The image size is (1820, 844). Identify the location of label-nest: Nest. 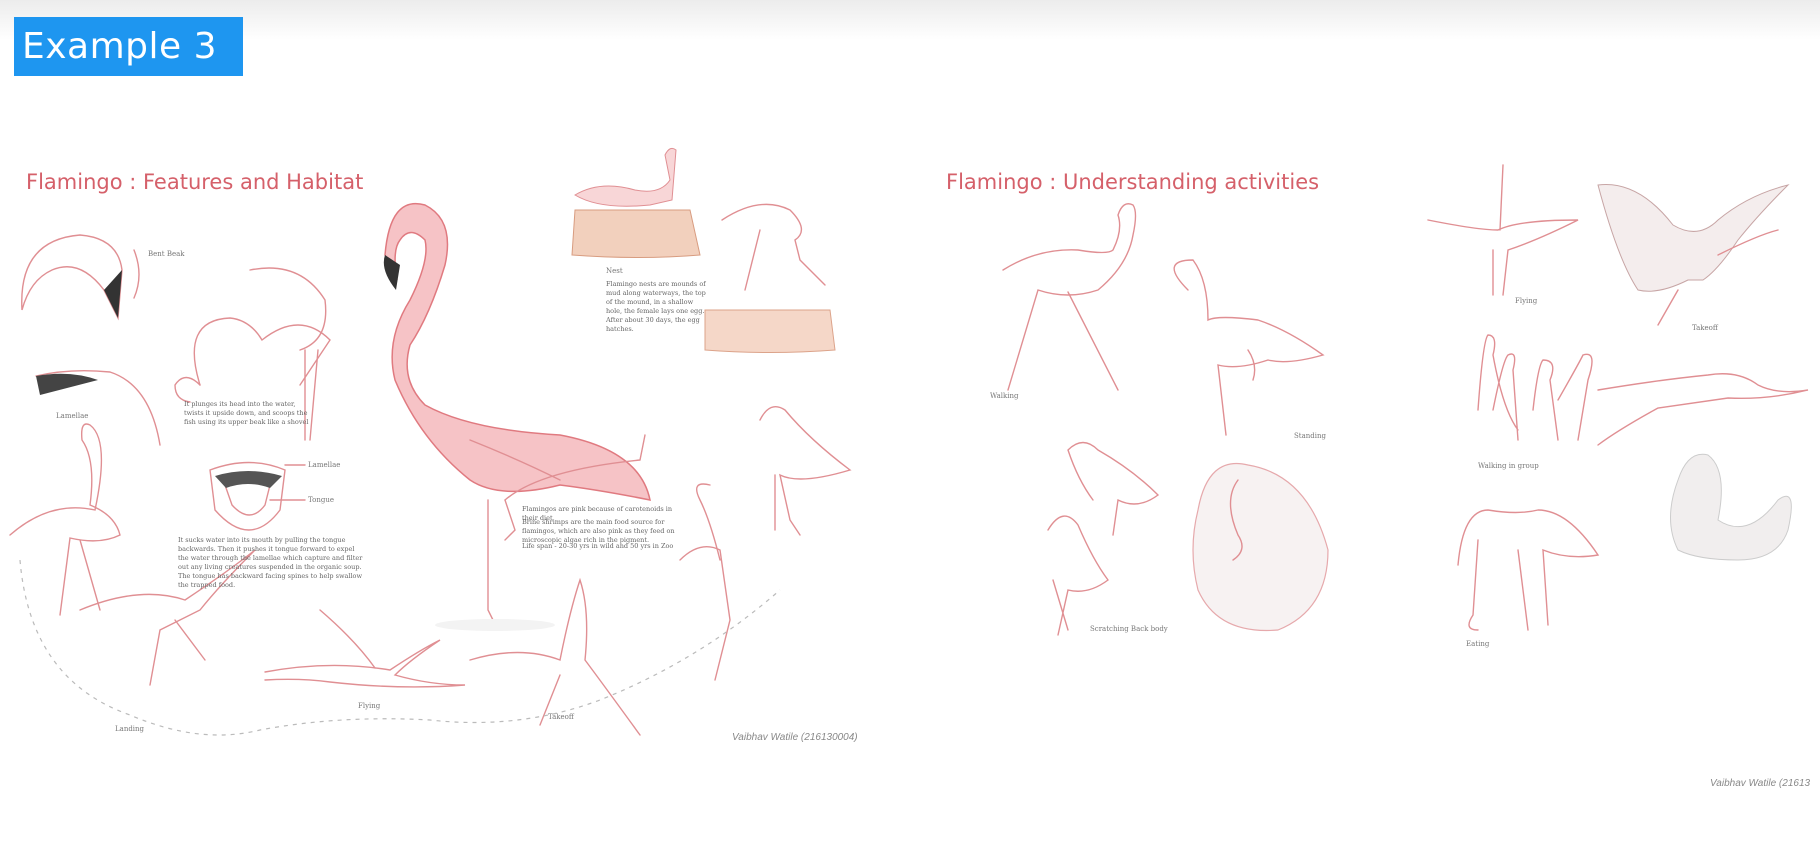
(614, 271).